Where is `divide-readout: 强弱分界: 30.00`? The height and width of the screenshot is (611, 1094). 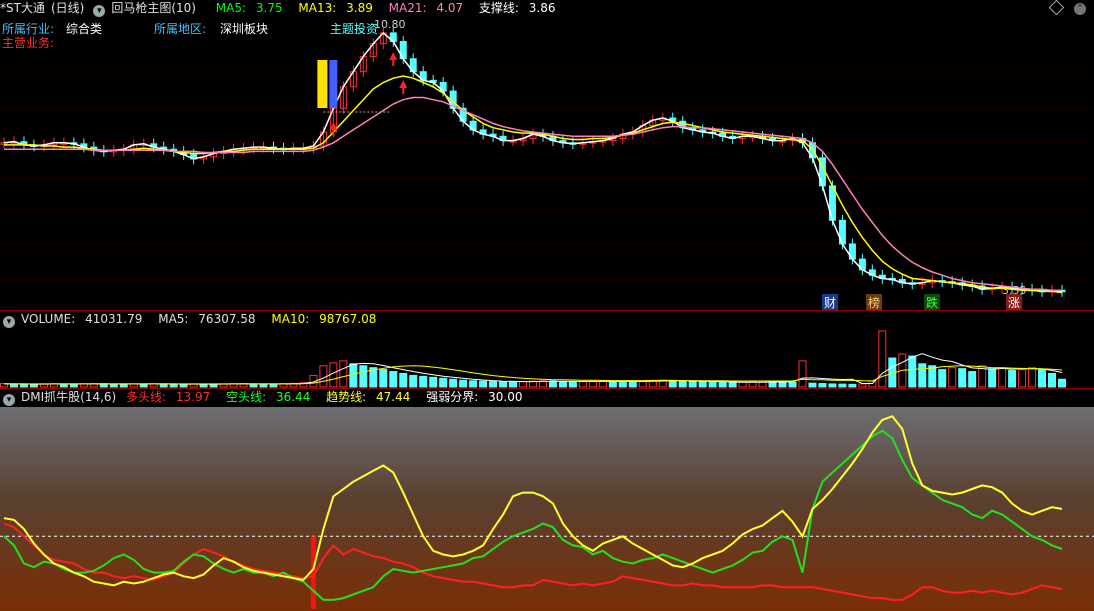
divide-readout: 强弱分界: 30.00 is located at coordinates (477, 397).